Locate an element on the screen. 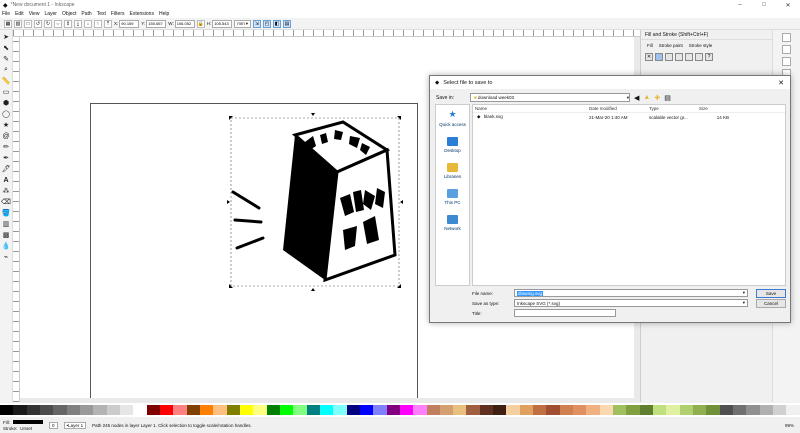 This screenshot has height=433, width=800. layer-select: •Layer 1 is located at coordinates (75, 425).